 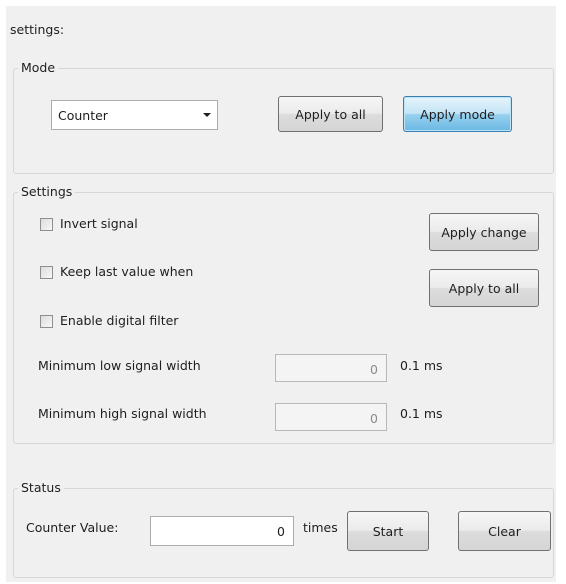 I want to click on clear-label: Clear, so click(x=504, y=531).